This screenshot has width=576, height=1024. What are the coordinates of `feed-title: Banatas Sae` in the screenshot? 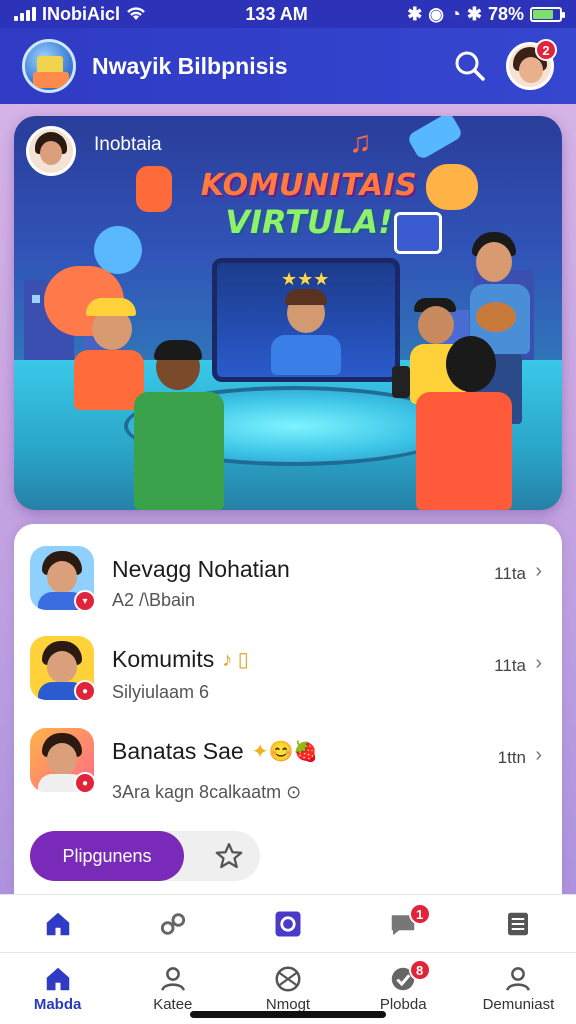 It's located at (178, 751).